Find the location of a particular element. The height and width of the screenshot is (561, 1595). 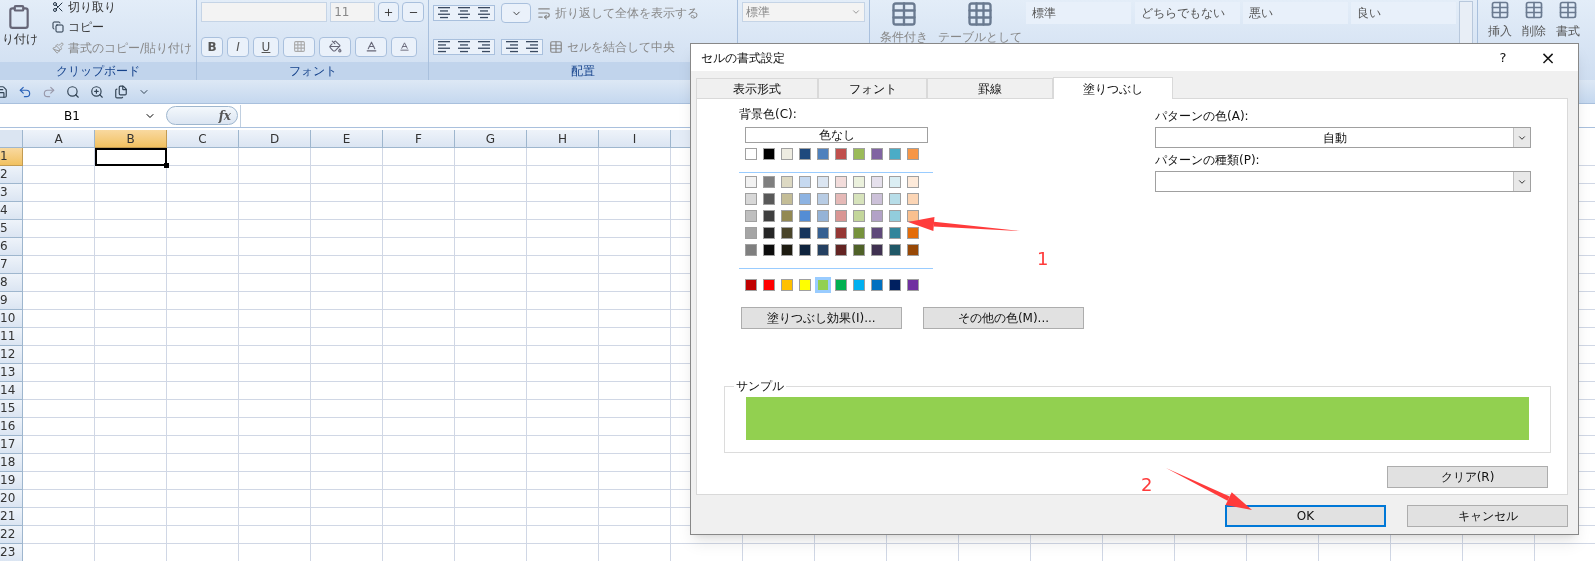

function-button: fx is located at coordinates (202, 115).